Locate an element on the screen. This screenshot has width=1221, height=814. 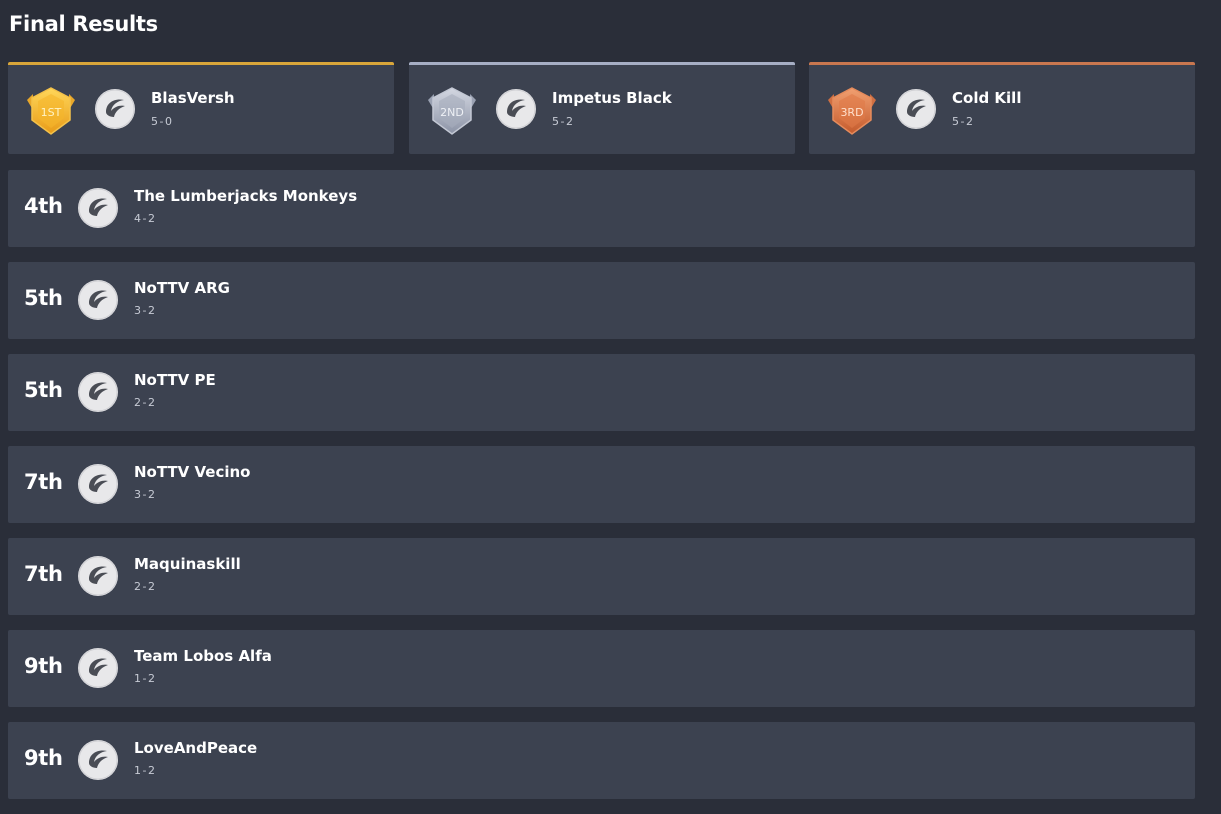
medal-label: 2ND is located at coordinates (452, 112).